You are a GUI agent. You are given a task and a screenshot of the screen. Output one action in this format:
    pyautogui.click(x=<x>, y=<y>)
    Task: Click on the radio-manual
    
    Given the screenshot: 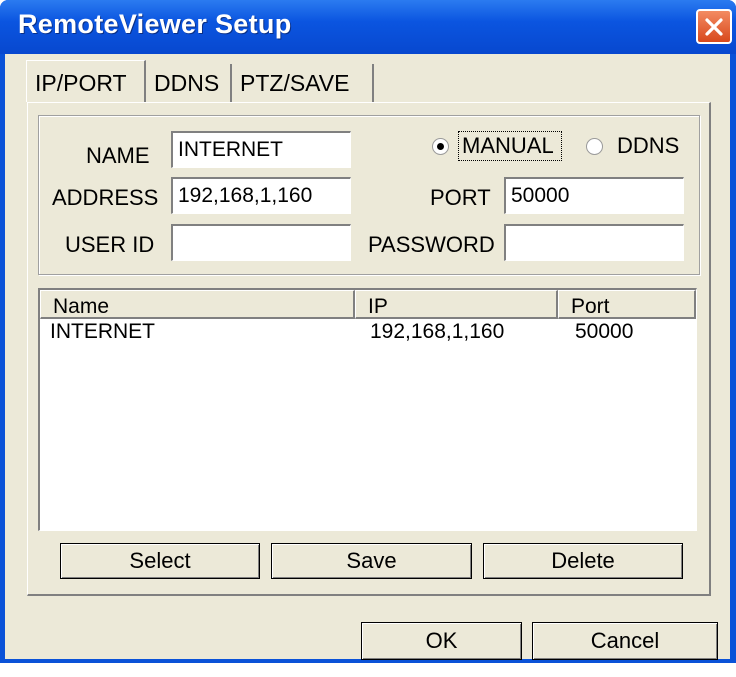 What is the action you would take?
    pyautogui.click(x=440, y=146)
    